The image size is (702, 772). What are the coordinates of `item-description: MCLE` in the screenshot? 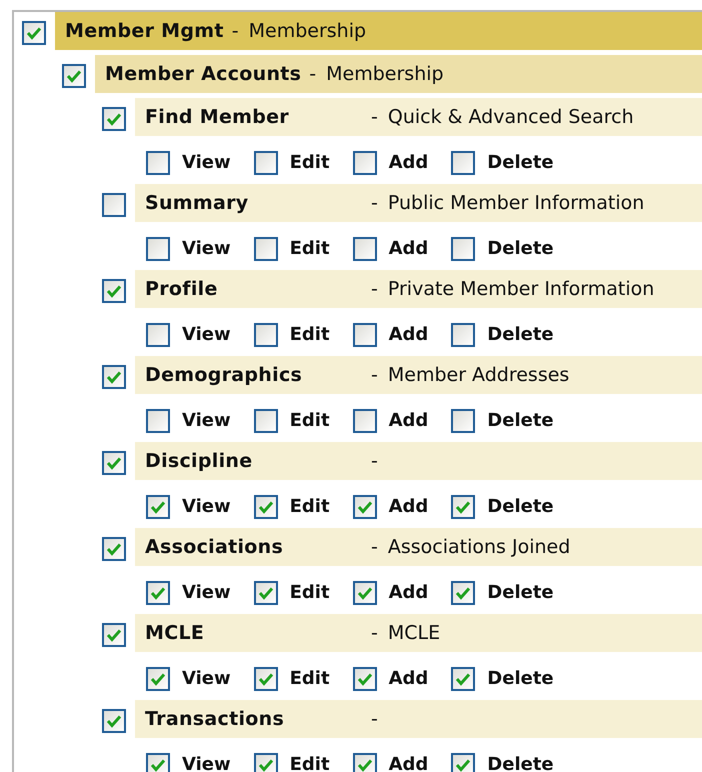 It's located at (414, 633).